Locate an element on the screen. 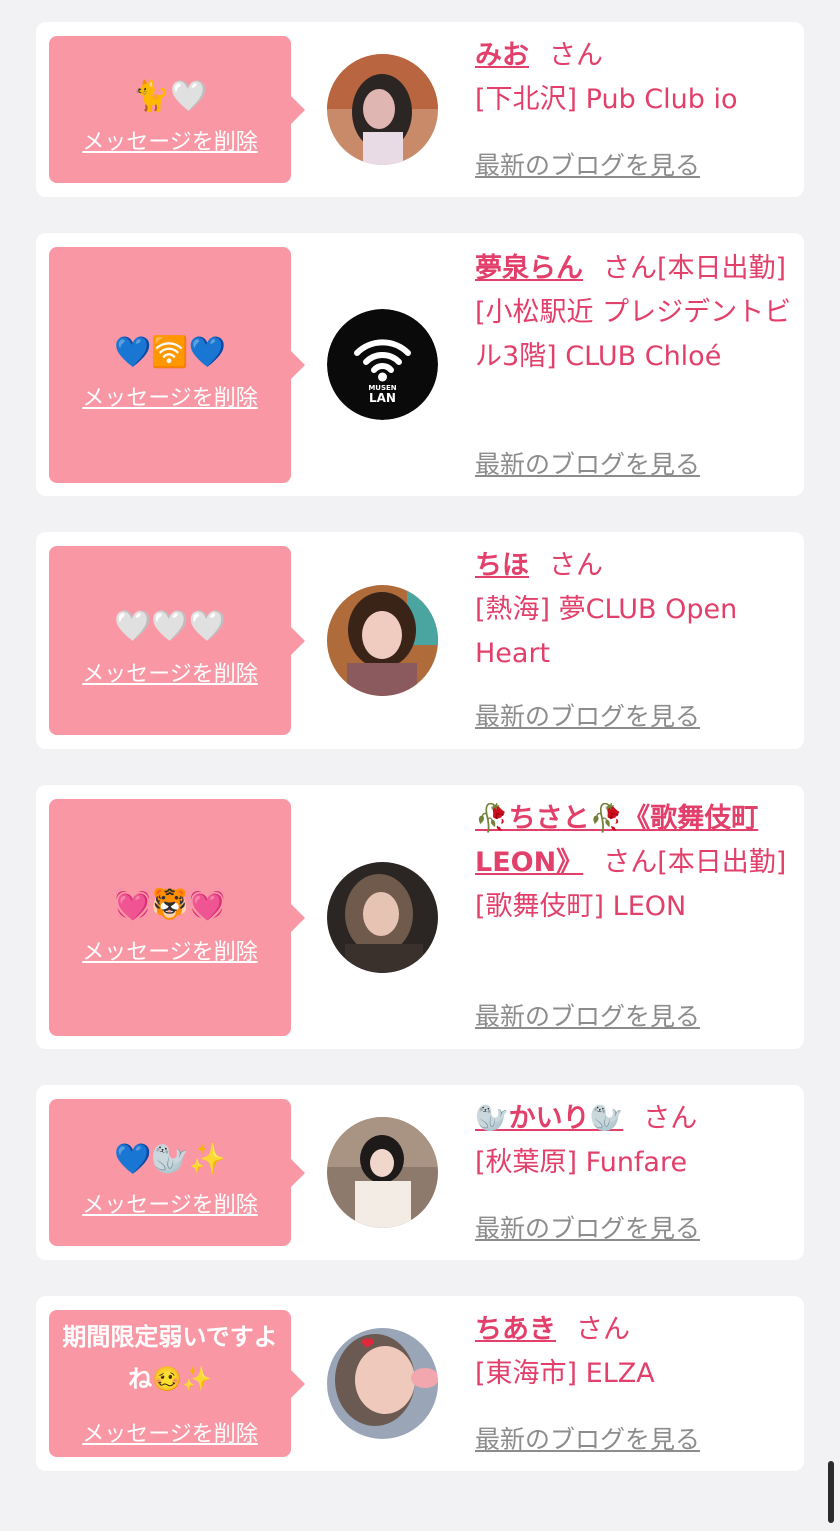 Image resolution: width=840 pixels, height=1531 pixels. message-bubble: 💙🛜💙 メッセージを削除 is located at coordinates (177, 365).